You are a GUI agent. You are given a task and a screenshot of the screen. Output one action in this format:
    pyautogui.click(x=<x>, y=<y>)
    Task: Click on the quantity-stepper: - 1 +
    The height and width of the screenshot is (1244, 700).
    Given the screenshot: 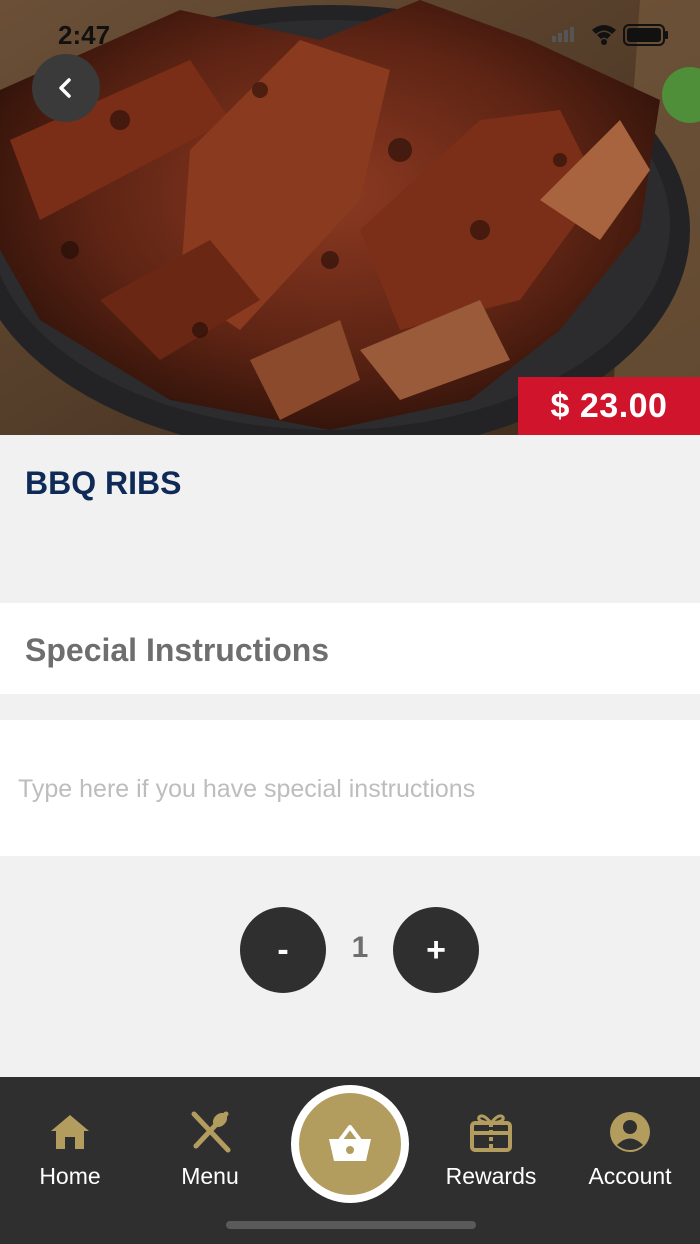 What is the action you would take?
    pyautogui.click(x=350, y=950)
    